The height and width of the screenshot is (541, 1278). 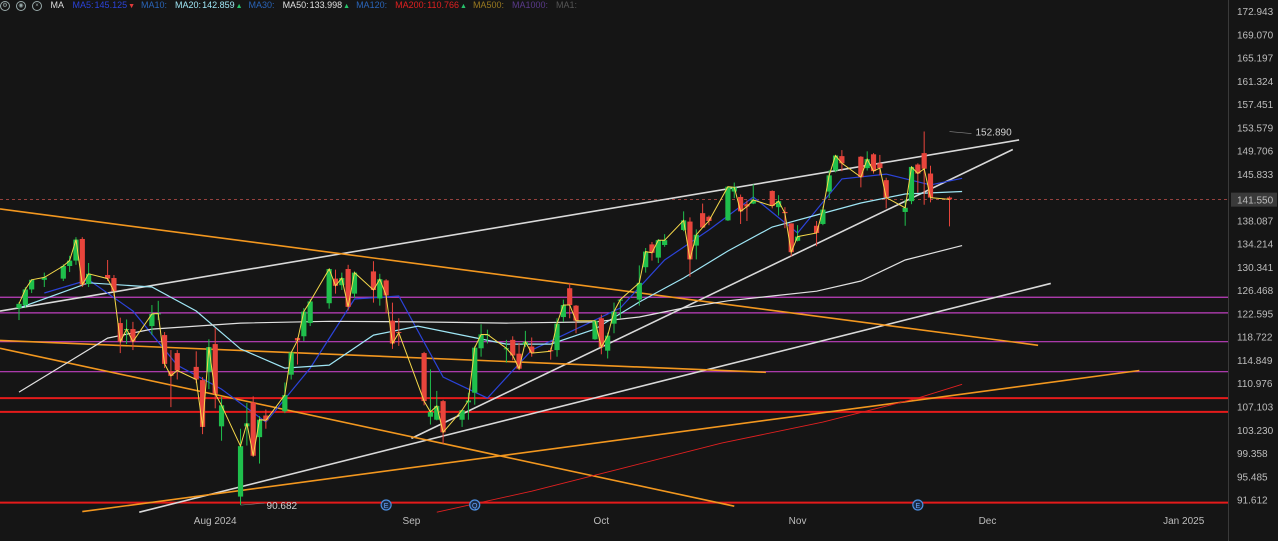 I want to click on price-axis-tick: 118.722, so click(x=1255, y=338).